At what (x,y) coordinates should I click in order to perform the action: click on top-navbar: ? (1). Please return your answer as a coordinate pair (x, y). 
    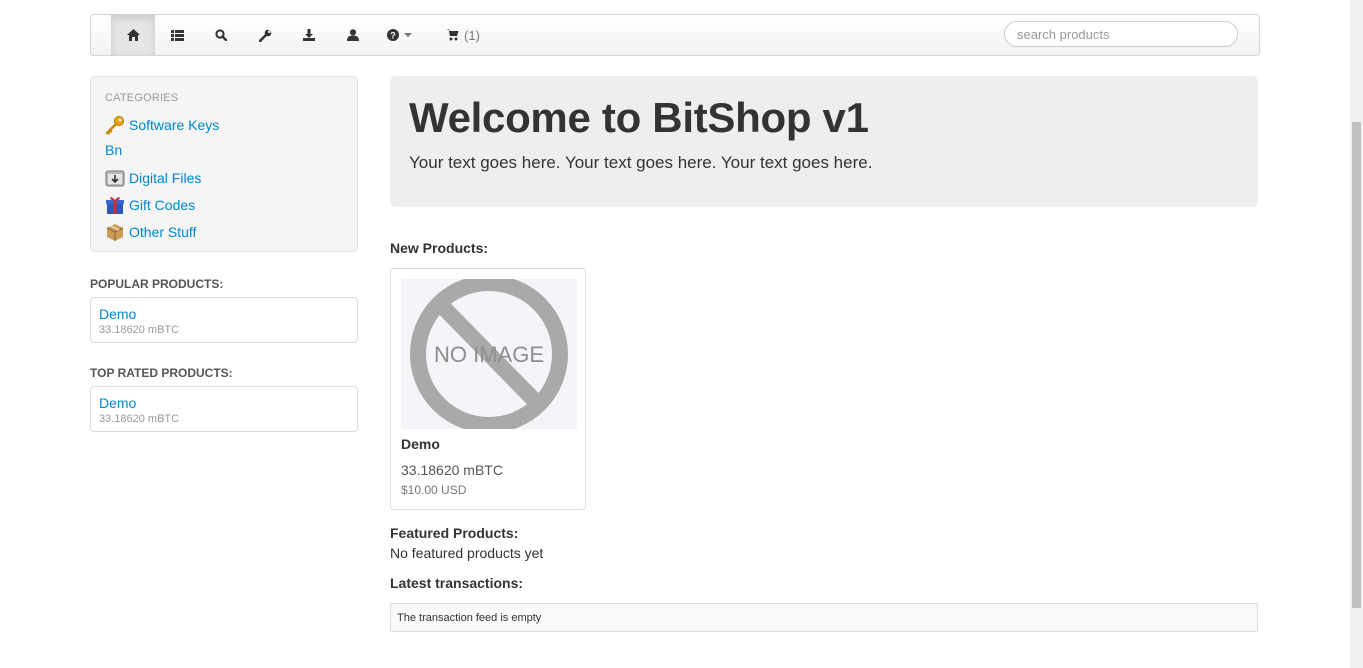
    Looking at the image, I should click on (675, 35).